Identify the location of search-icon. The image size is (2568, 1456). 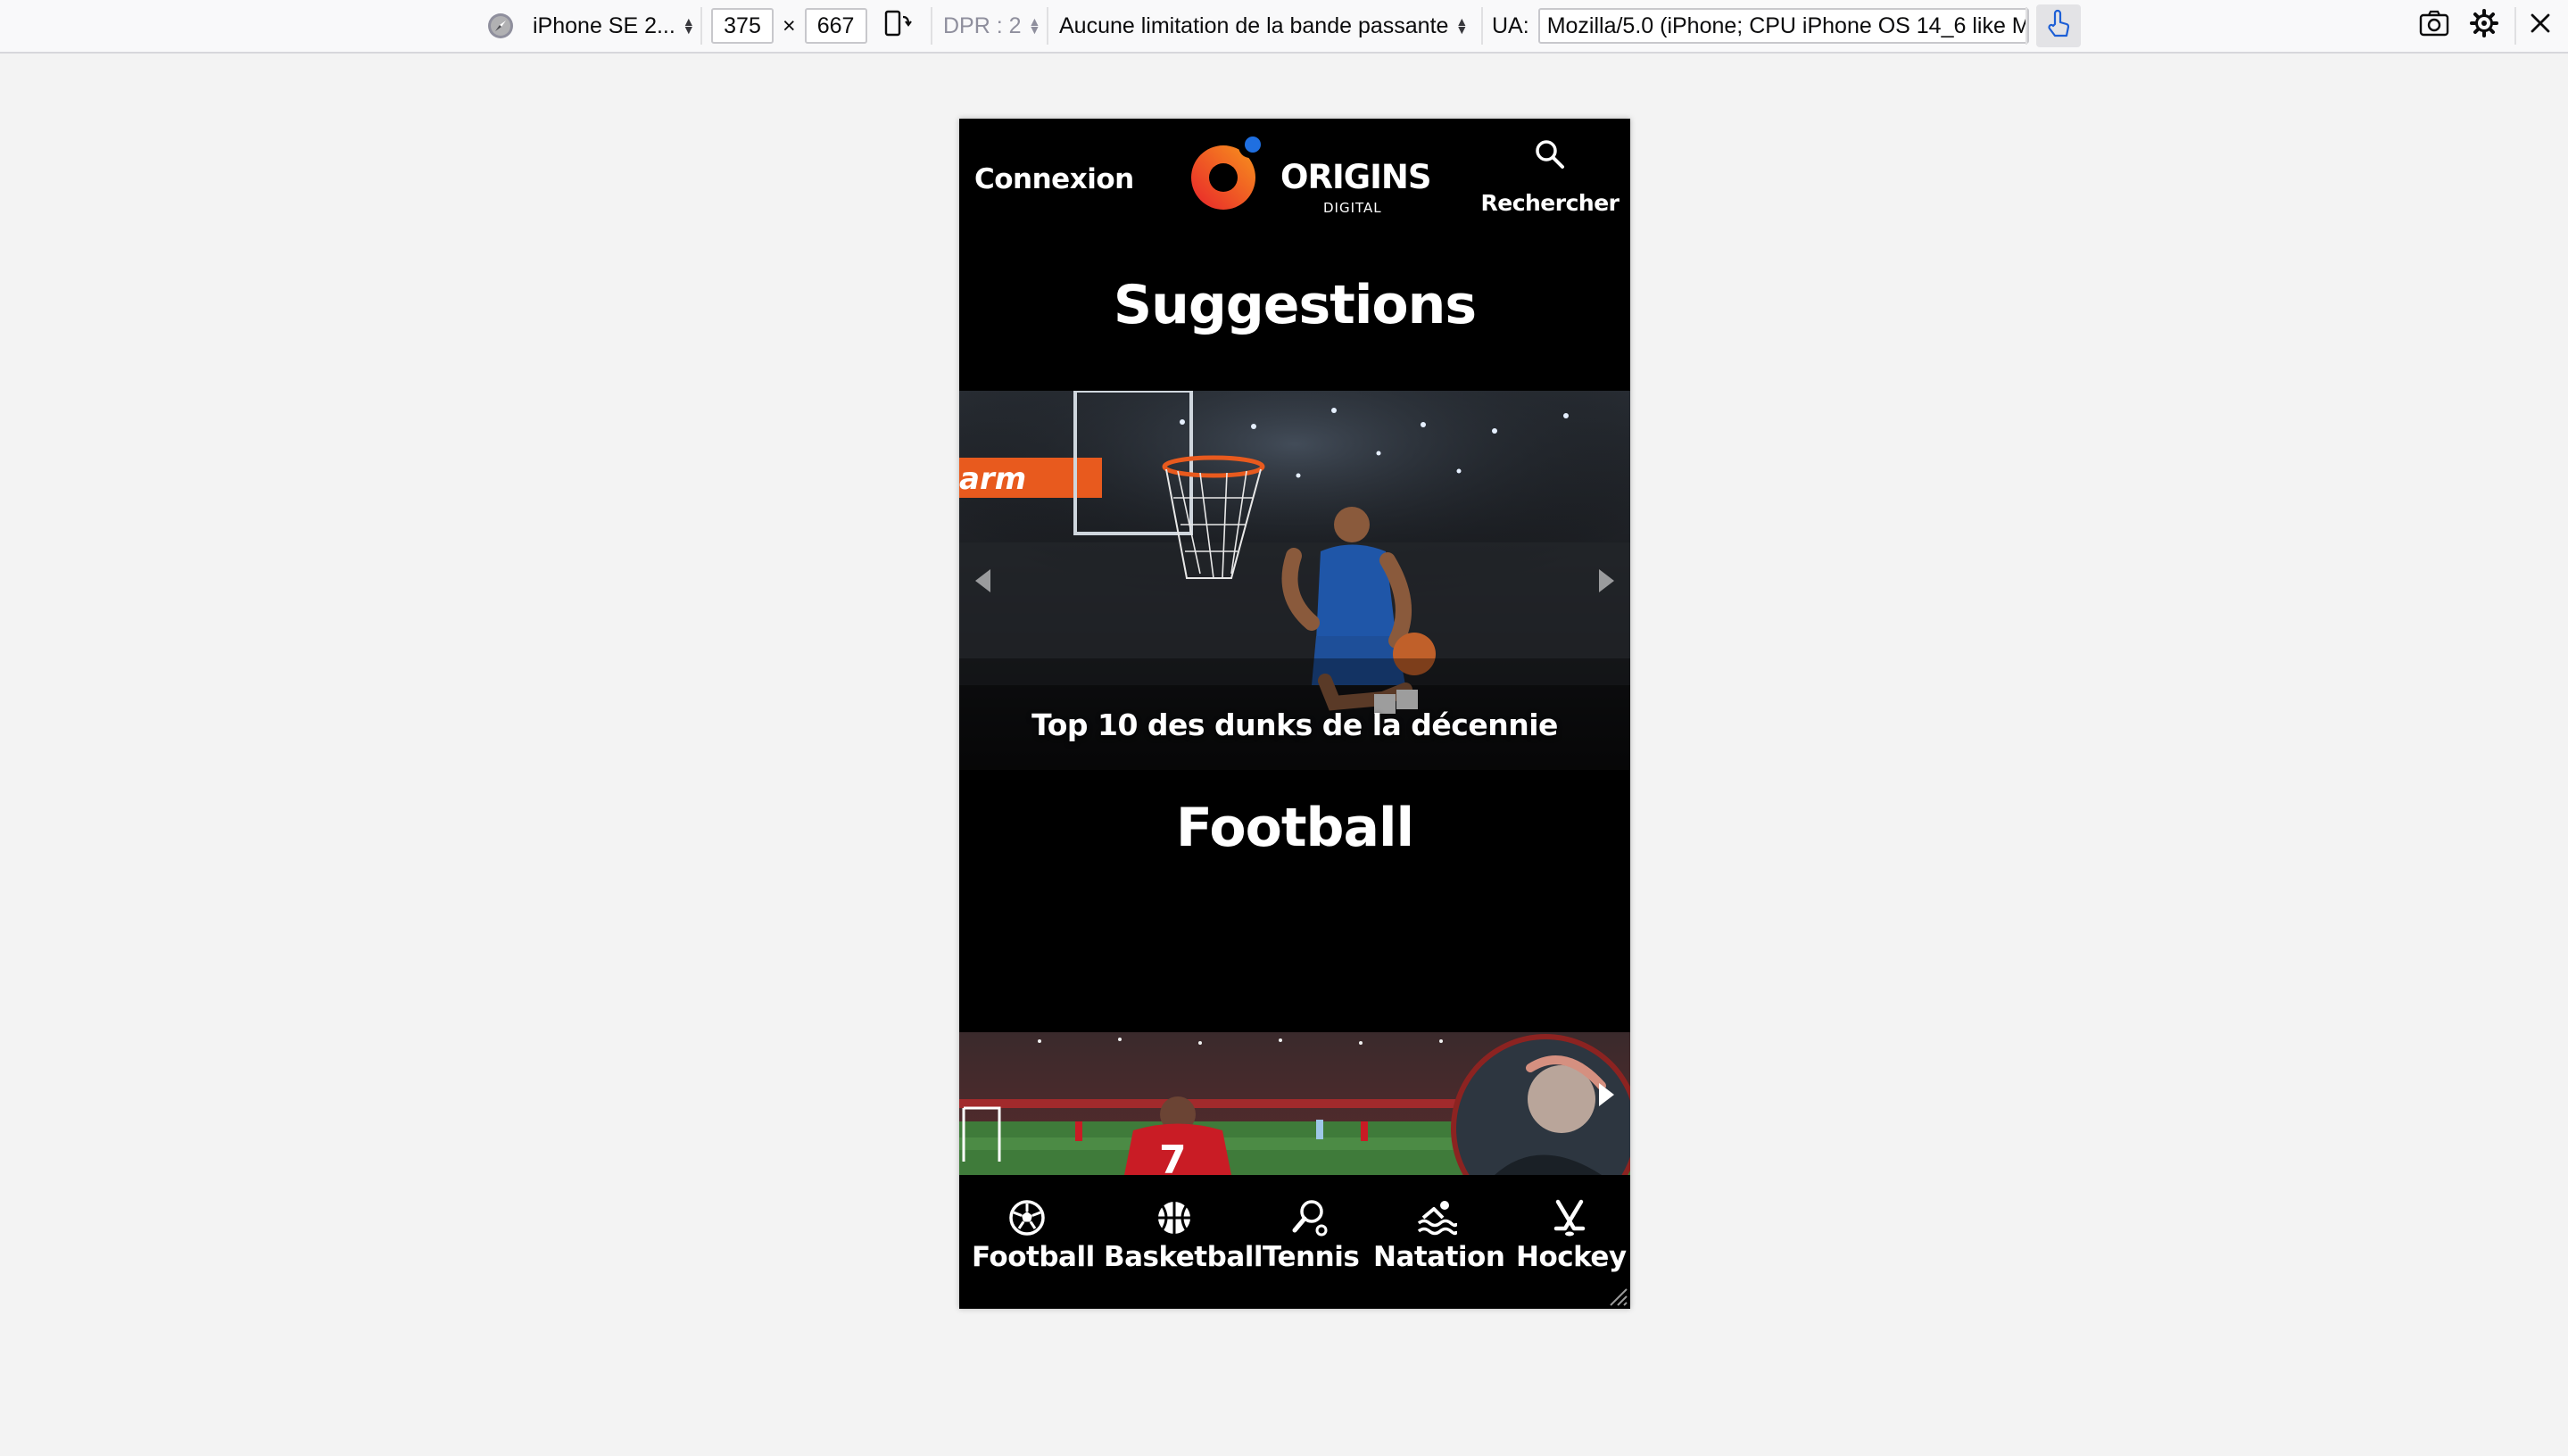
(1550, 154).